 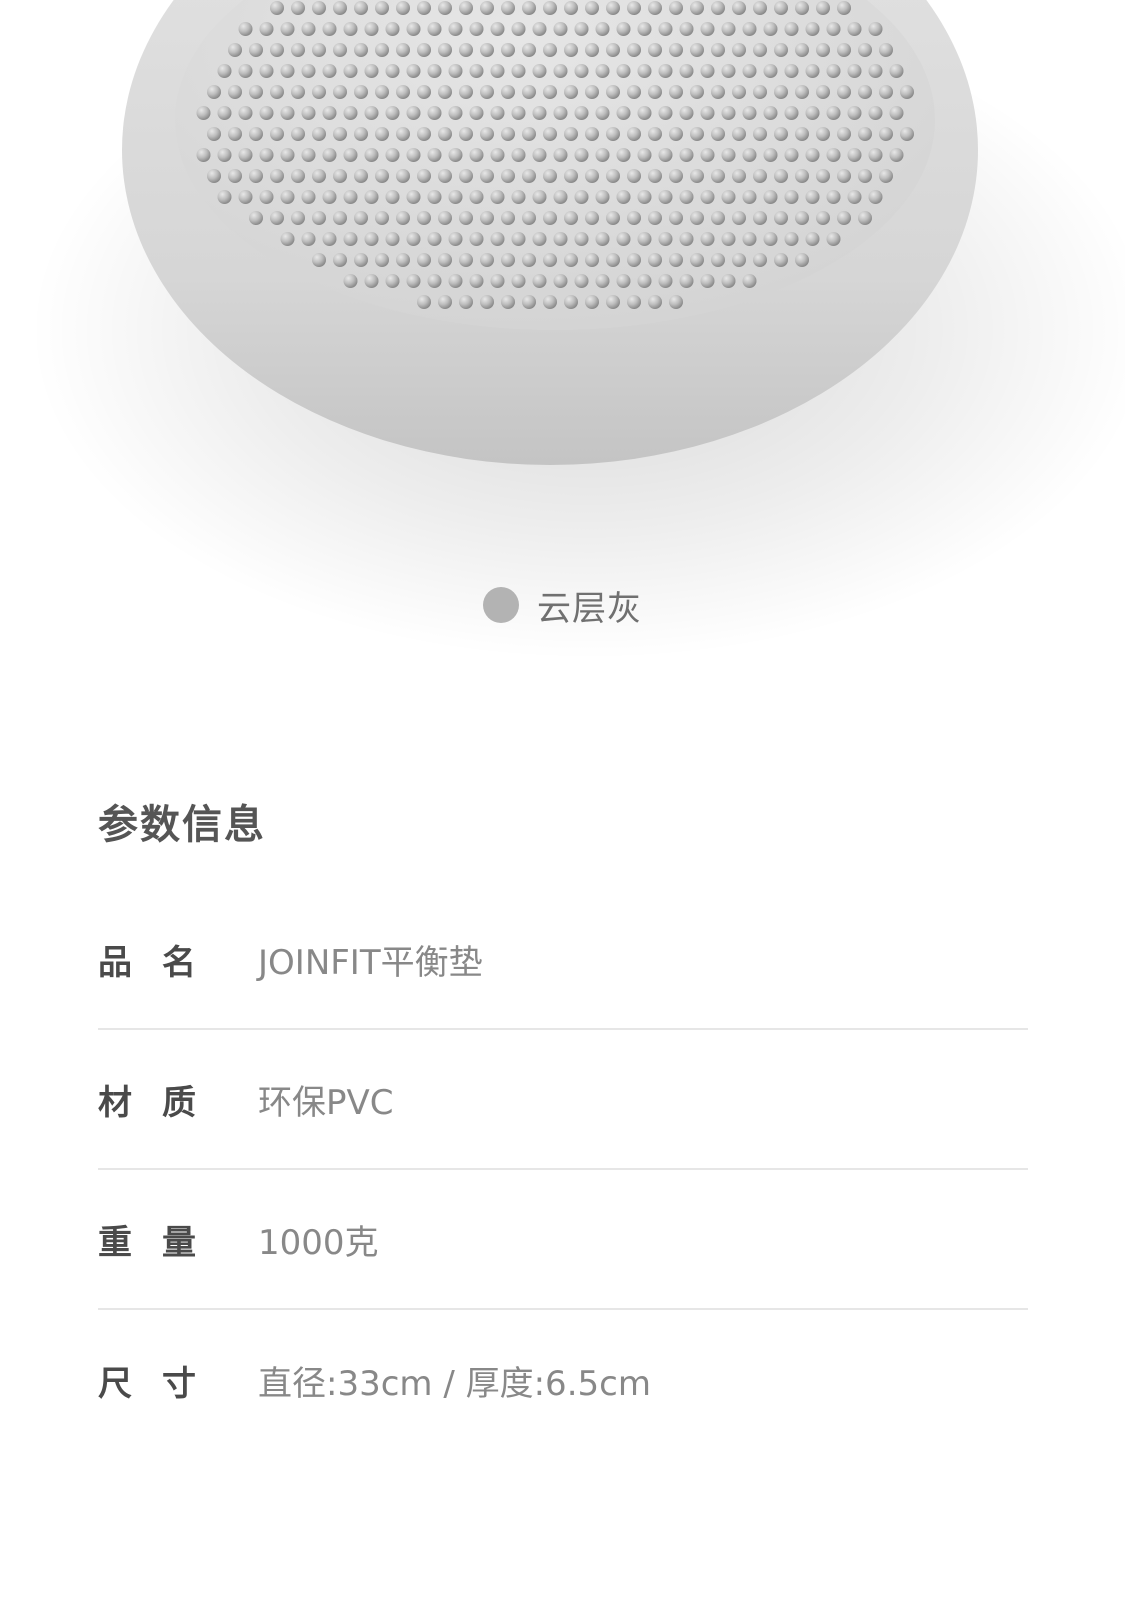 I want to click on color-option: 云层灰, so click(x=562, y=605).